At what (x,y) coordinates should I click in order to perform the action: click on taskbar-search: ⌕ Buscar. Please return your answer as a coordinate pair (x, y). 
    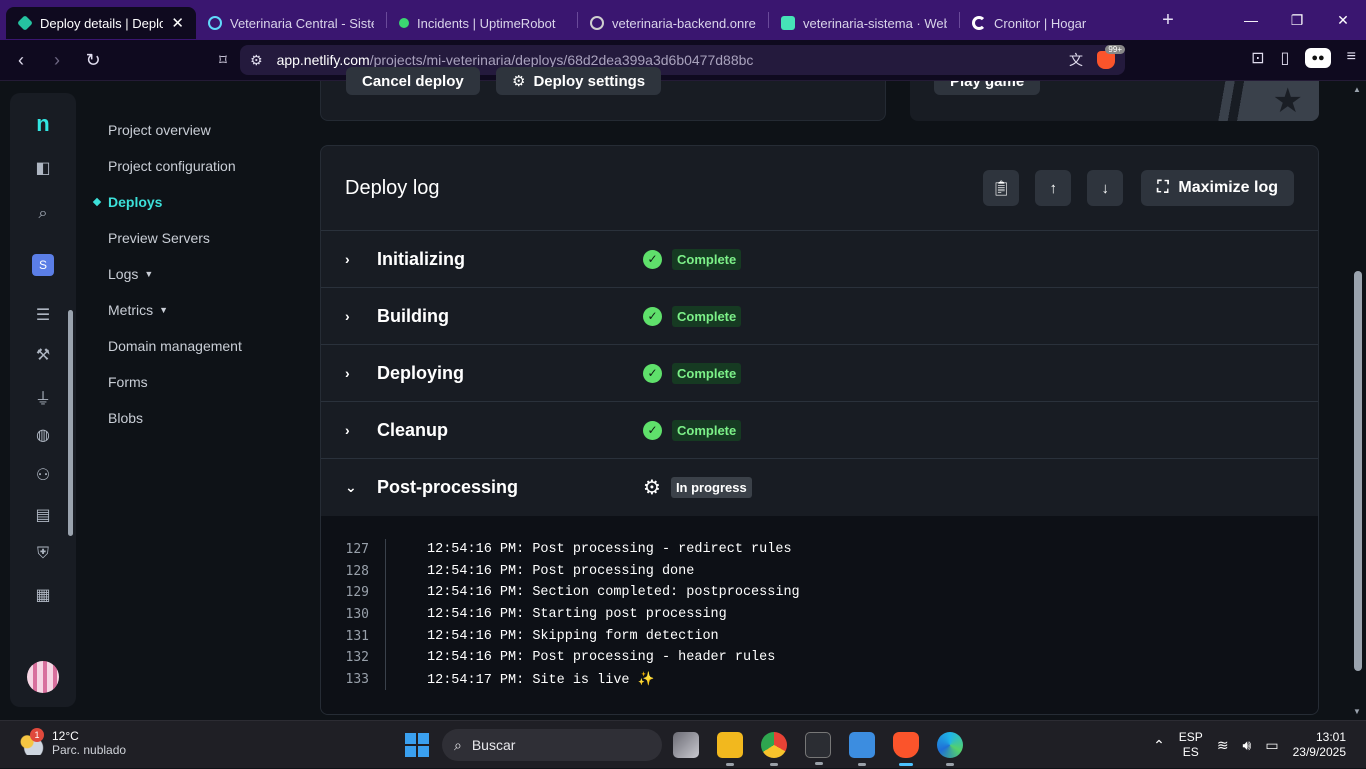
    Looking at the image, I should click on (552, 745).